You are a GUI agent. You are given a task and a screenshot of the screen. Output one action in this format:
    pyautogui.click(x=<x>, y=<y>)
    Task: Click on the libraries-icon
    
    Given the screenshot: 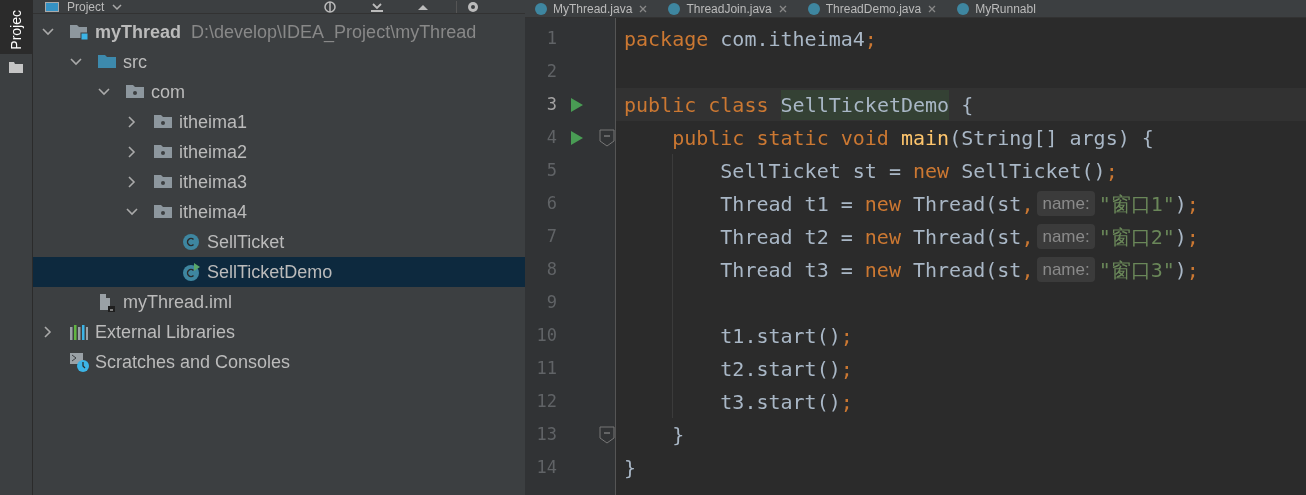 What is the action you would take?
    pyautogui.click(x=79, y=332)
    